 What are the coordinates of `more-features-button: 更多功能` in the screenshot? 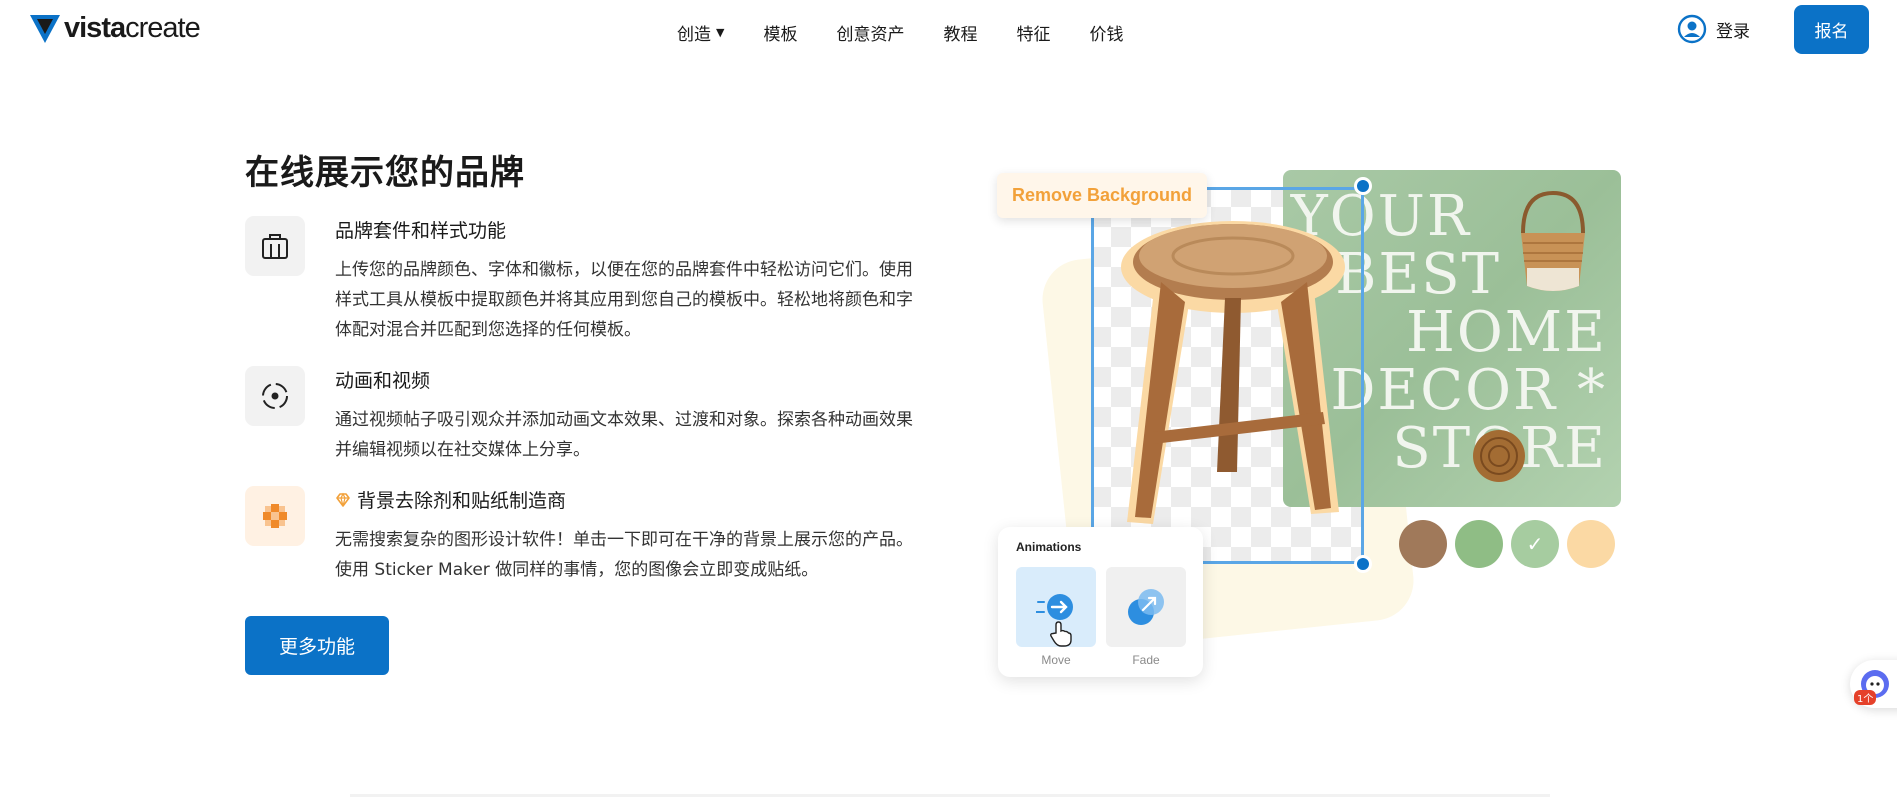 It's located at (317, 645).